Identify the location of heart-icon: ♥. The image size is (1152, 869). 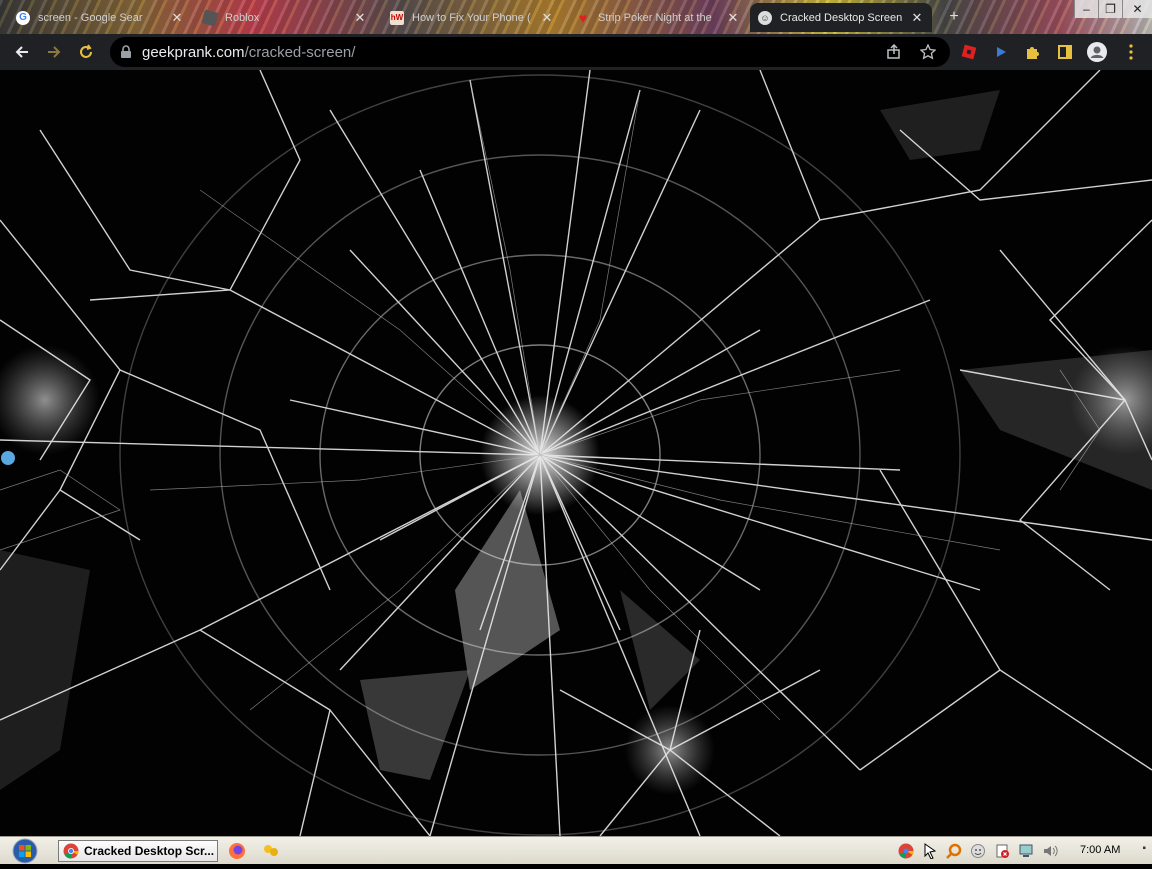
(583, 17).